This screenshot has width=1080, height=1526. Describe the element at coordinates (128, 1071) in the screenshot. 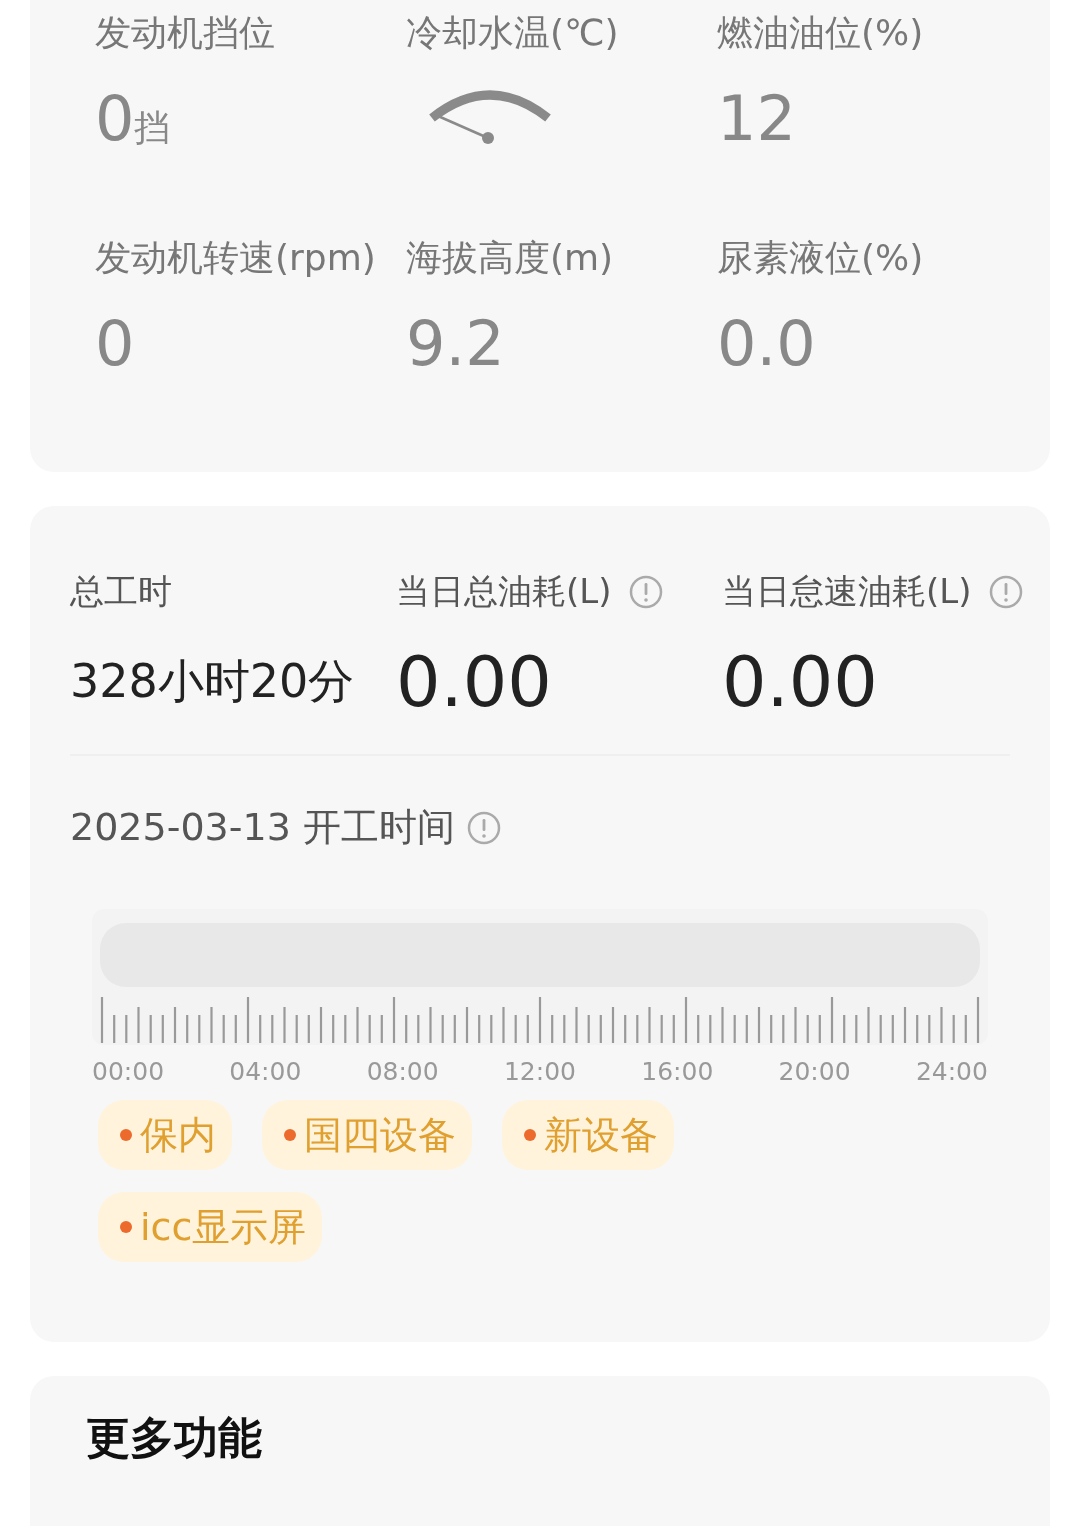

I see `time-label: 00:00` at that location.